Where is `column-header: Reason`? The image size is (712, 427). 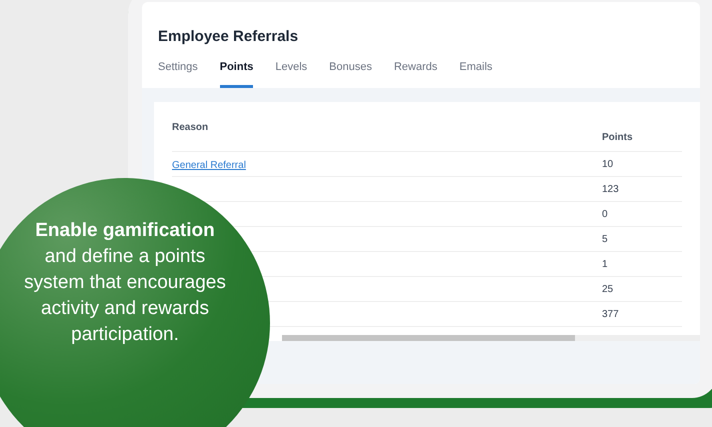 column-header: Reason is located at coordinates (191, 128).